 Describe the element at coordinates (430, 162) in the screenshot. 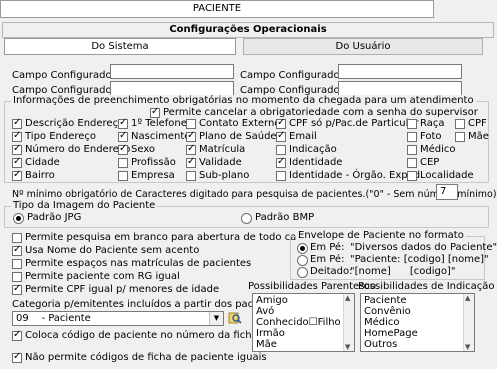

I see `check-cep-label: CEP` at that location.